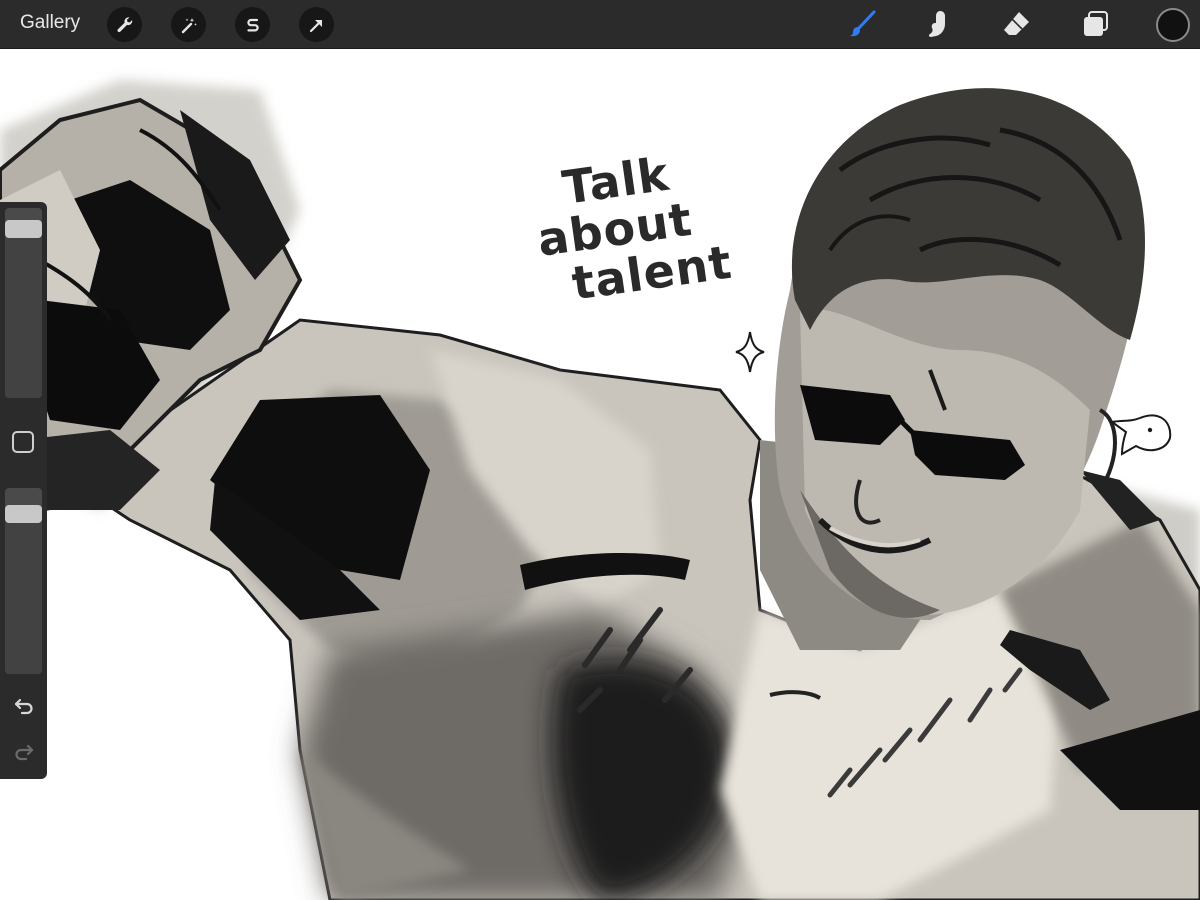 Image resolution: width=1200 pixels, height=900 pixels. I want to click on redo-icon, so click(24, 752).